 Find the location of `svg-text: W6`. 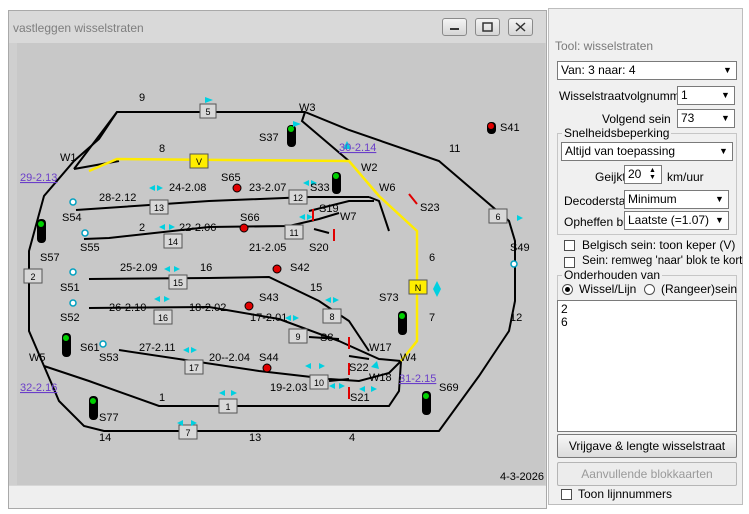

svg-text: W6 is located at coordinates (387, 188).